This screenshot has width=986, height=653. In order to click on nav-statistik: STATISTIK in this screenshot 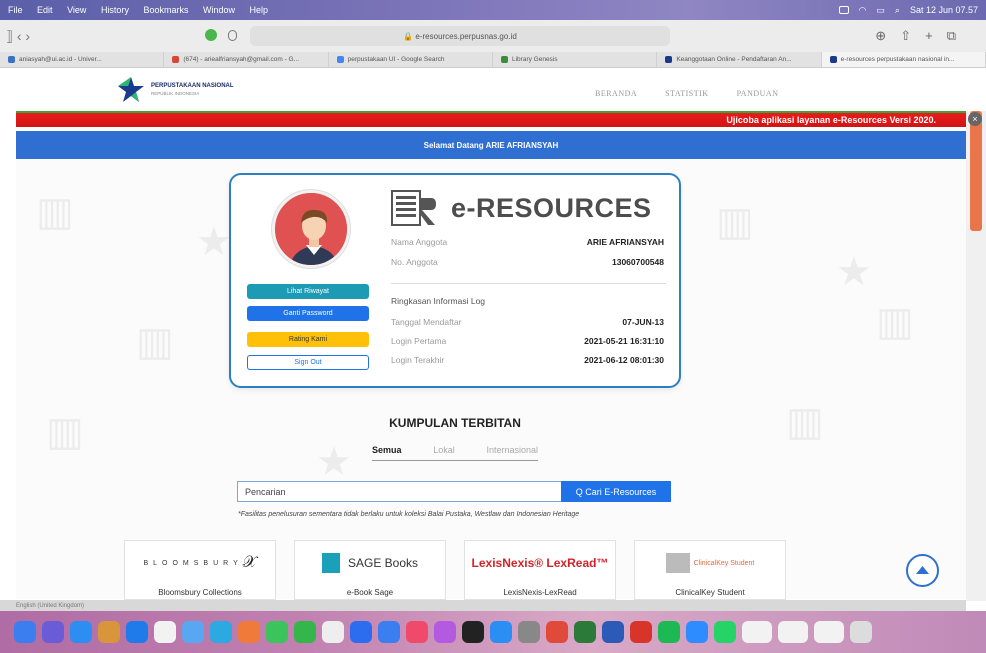, I will do `click(686, 93)`.